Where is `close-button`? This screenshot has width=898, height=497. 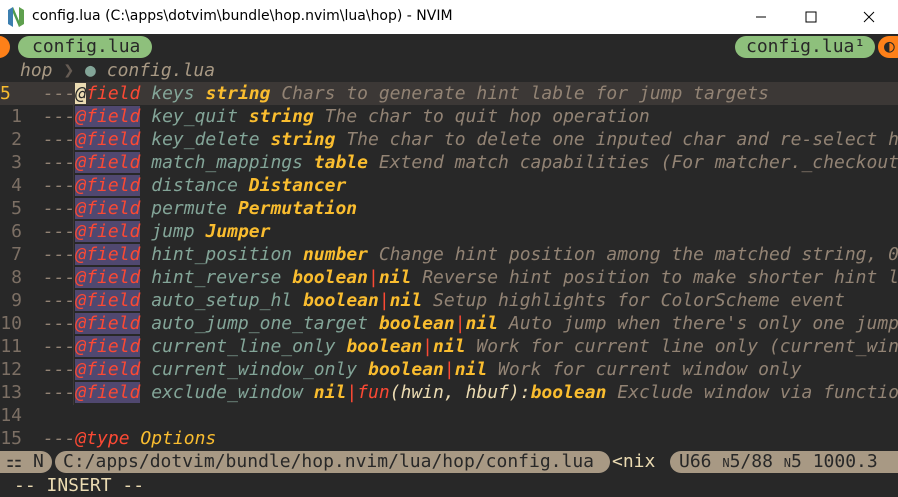 close-button is located at coordinates (869, 17).